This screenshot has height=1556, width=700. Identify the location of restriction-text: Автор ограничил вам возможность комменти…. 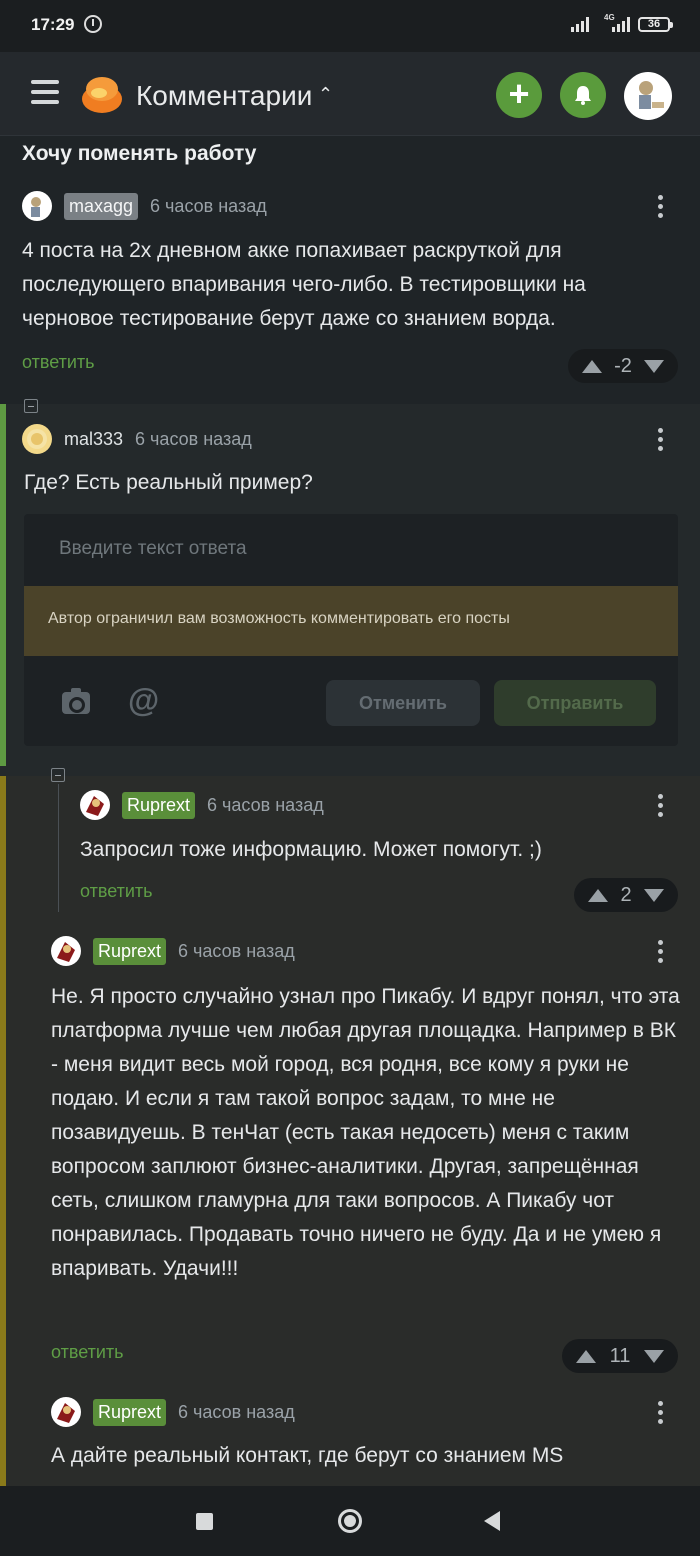
(279, 618).